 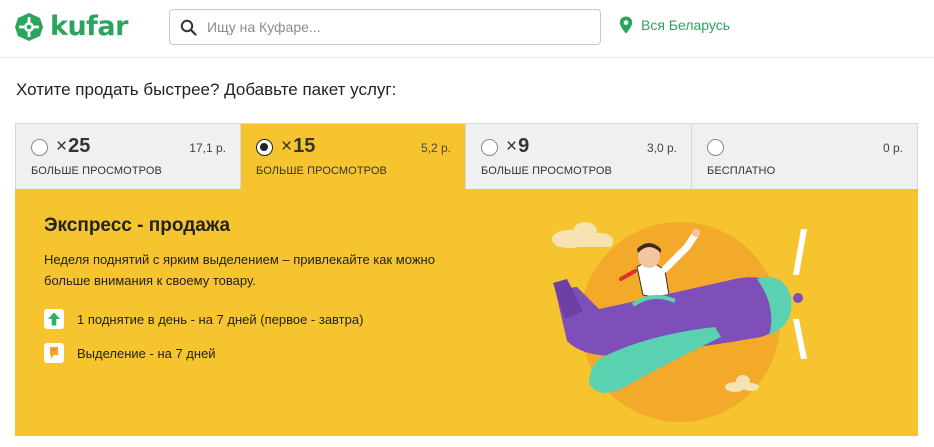 I want to click on arrow-up-icon, so click(x=54, y=319).